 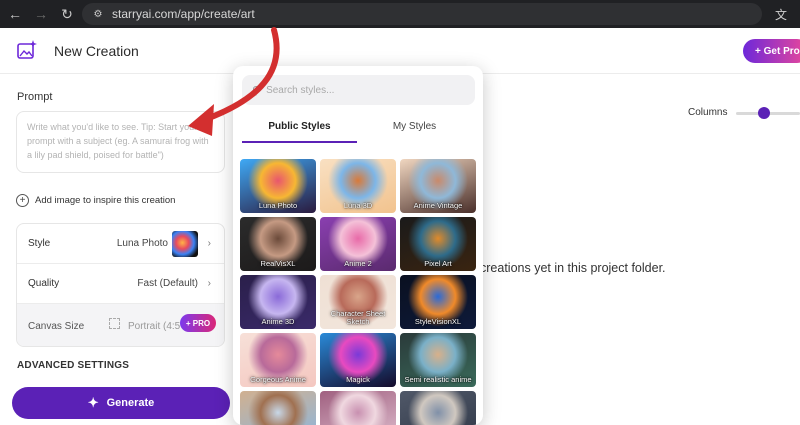 What do you see at coordinates (256, 90) in the screenshot?
I see `search-icon: ⚲` at bounding box center [256, 90].